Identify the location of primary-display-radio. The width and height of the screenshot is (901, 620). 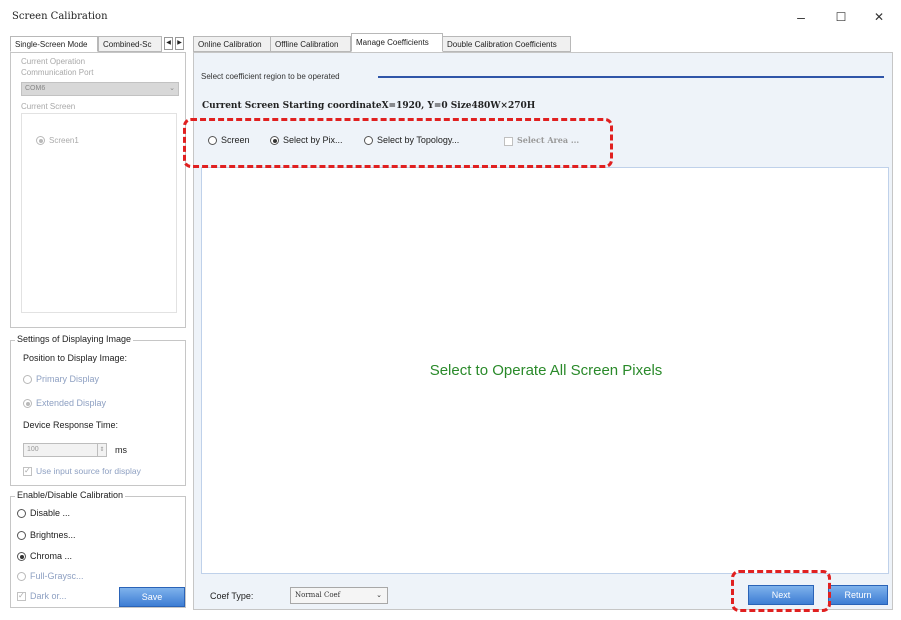
(27, 380).